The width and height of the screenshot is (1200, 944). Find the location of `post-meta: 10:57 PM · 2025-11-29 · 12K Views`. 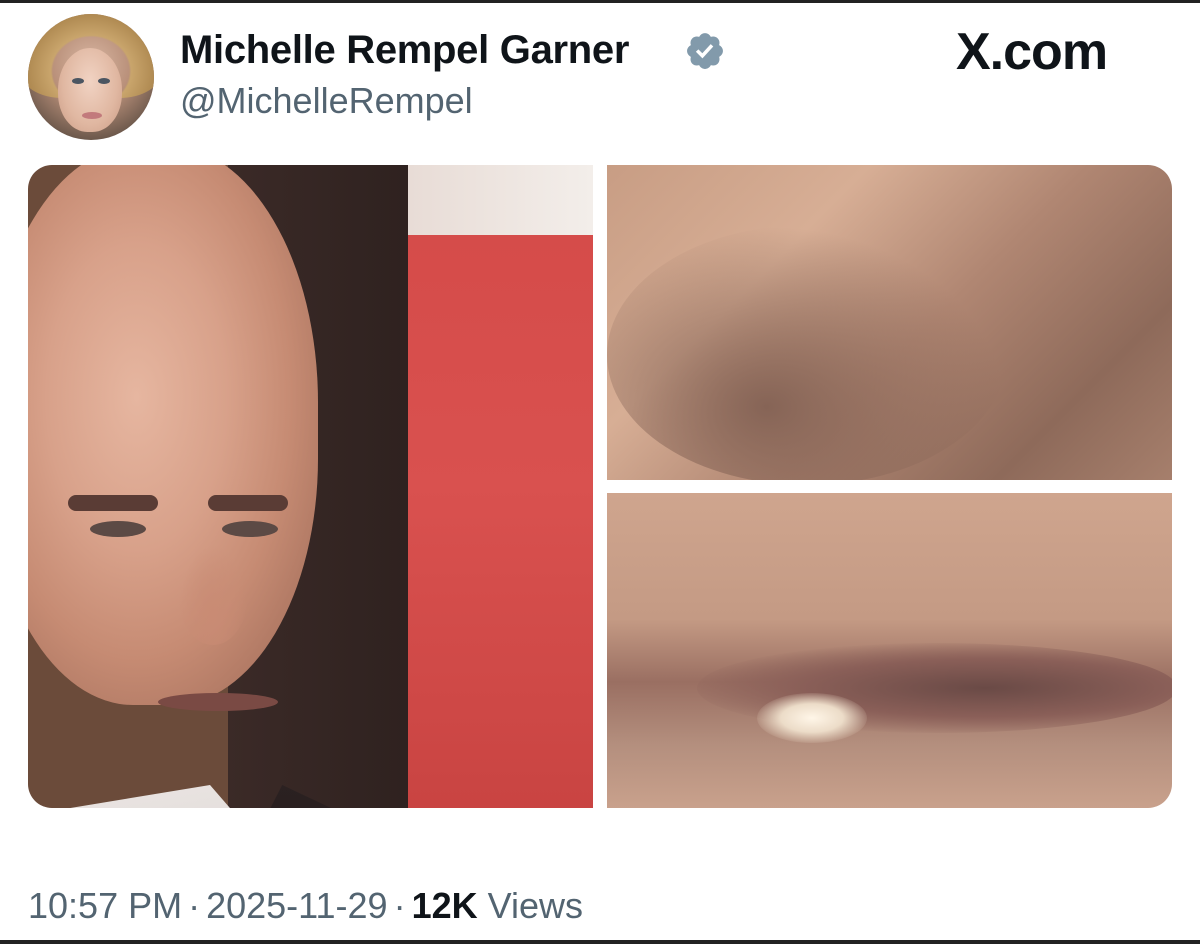

post-meta: 10:57 PM · 2025-11-29 · 12K Views is located at coordinates (305, 906).